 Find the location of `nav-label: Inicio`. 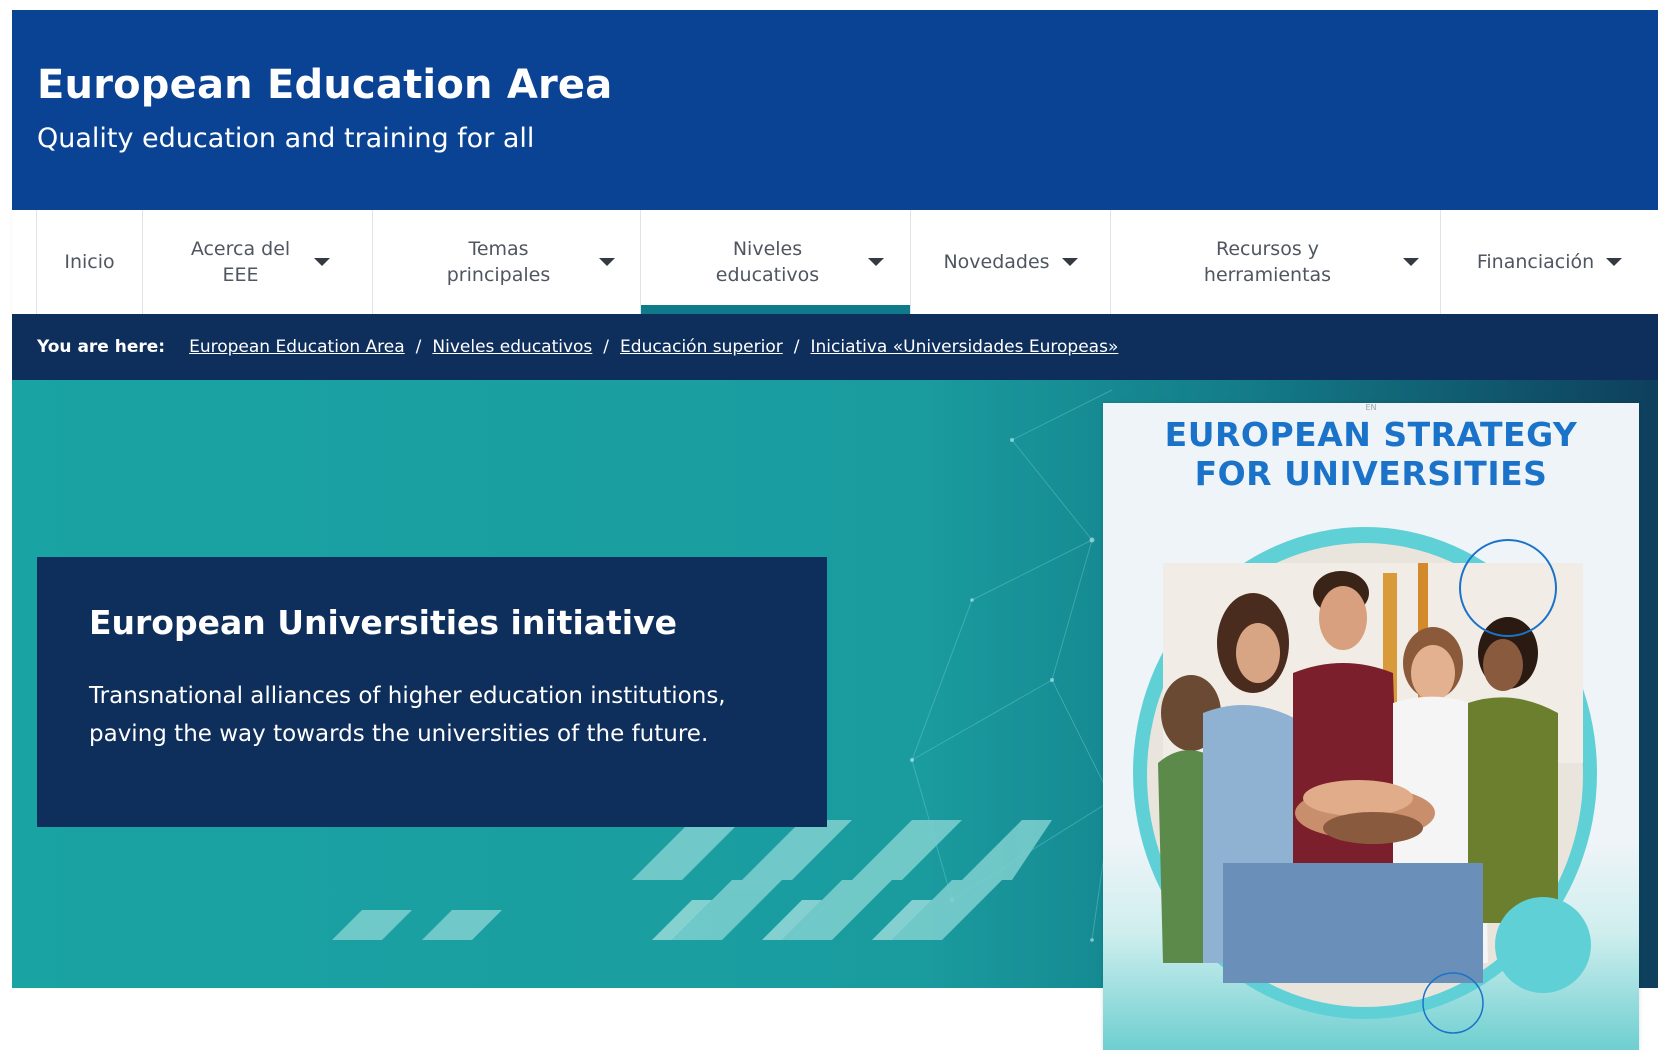

nav-label: Inicio is located at coordinates (89, 262).